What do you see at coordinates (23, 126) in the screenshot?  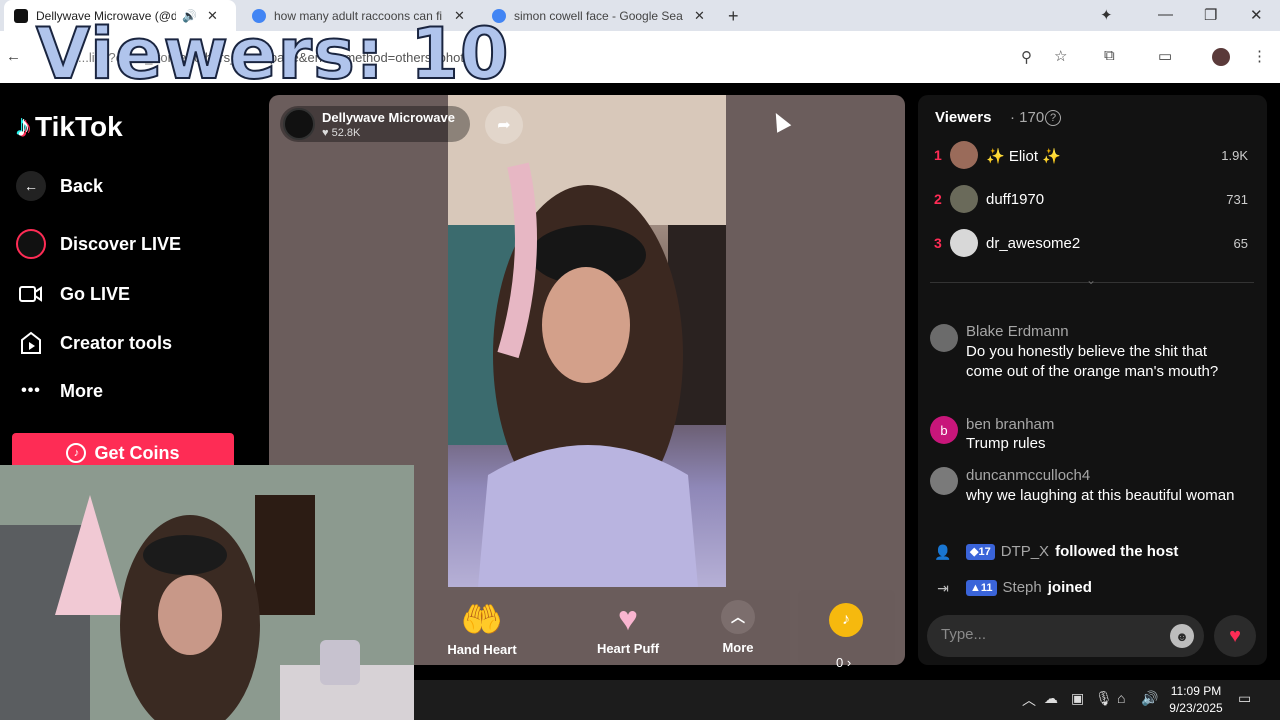 I see `tiktok-note-icon: ♪` at bounding box center [23, 126].